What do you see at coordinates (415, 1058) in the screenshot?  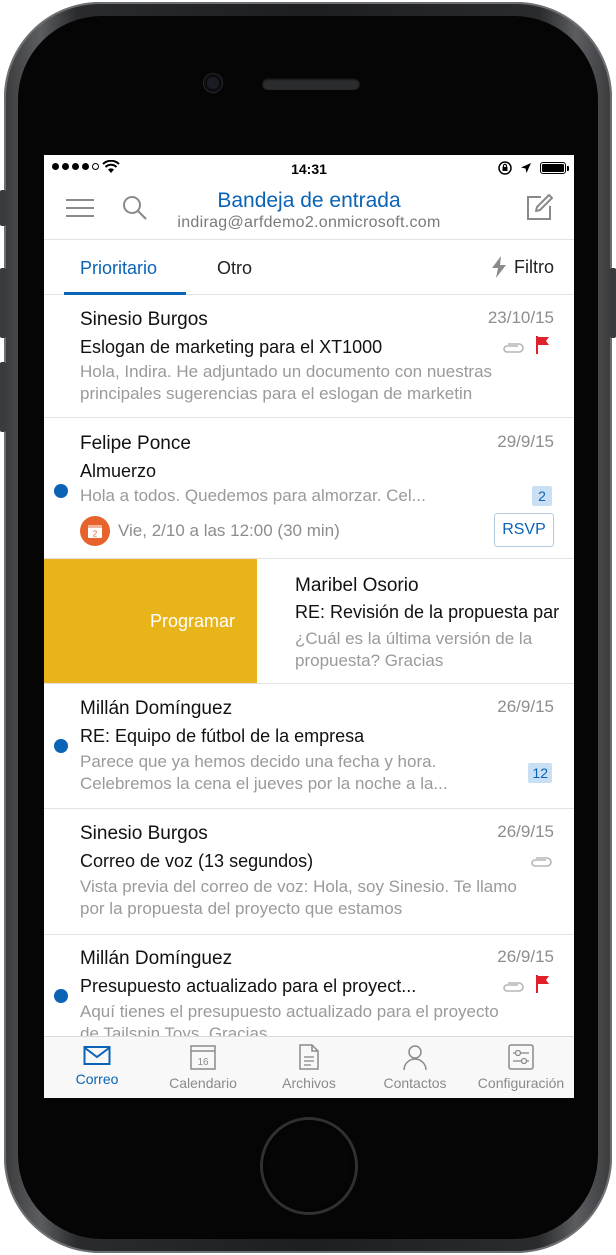 I see `person-icon` at bounding box center [415, 1058].